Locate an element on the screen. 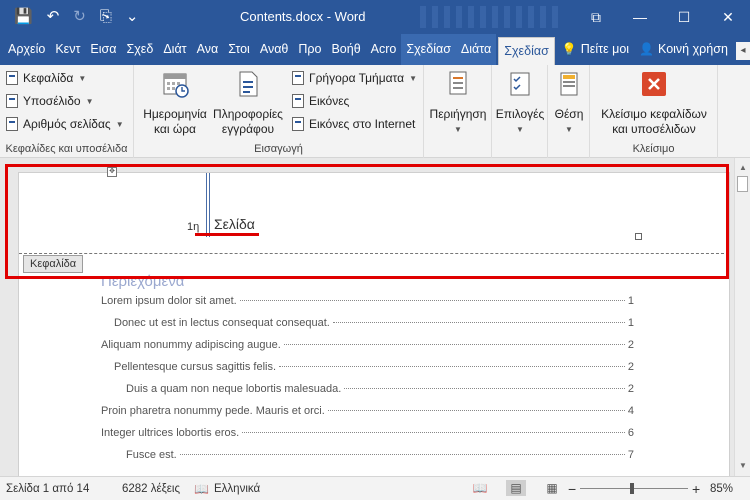 This screenshot has width=750, height=500. undo-icon: ↶ is located at coordinates (53, 17).